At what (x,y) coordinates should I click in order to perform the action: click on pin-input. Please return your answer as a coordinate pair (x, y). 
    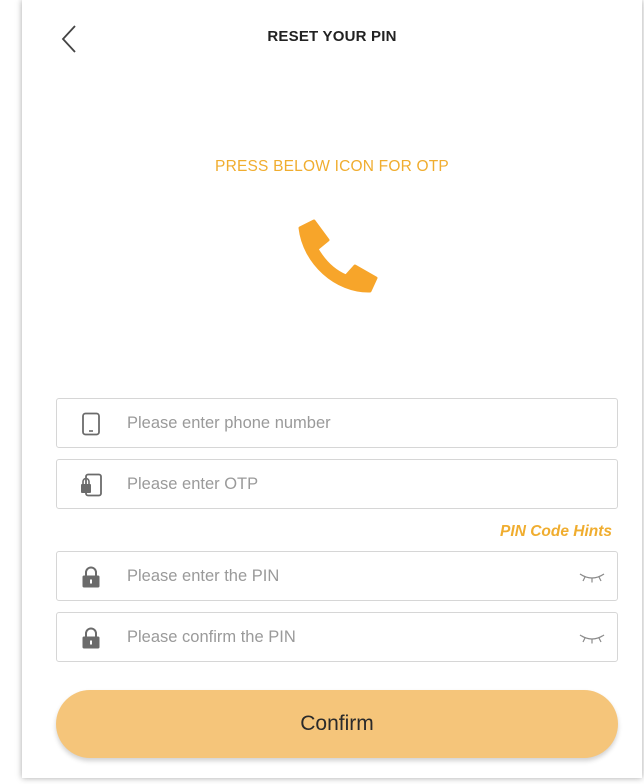
    Looking at the image, I should click on (347, 576).